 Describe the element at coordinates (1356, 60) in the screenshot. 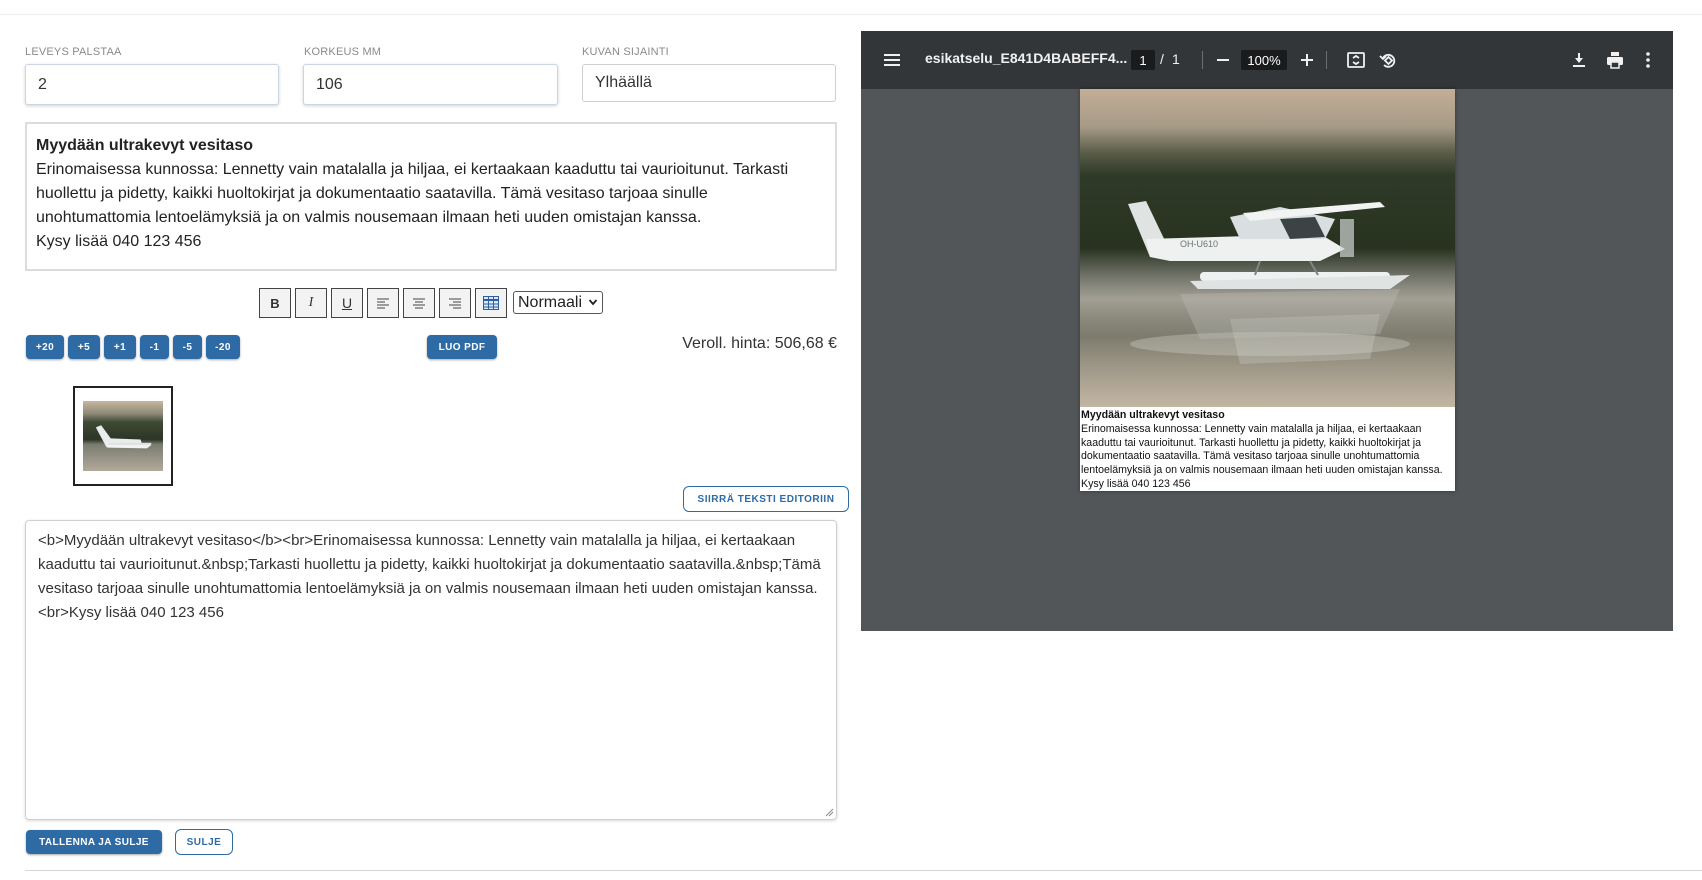

I see `fit-page-icon` at that location.